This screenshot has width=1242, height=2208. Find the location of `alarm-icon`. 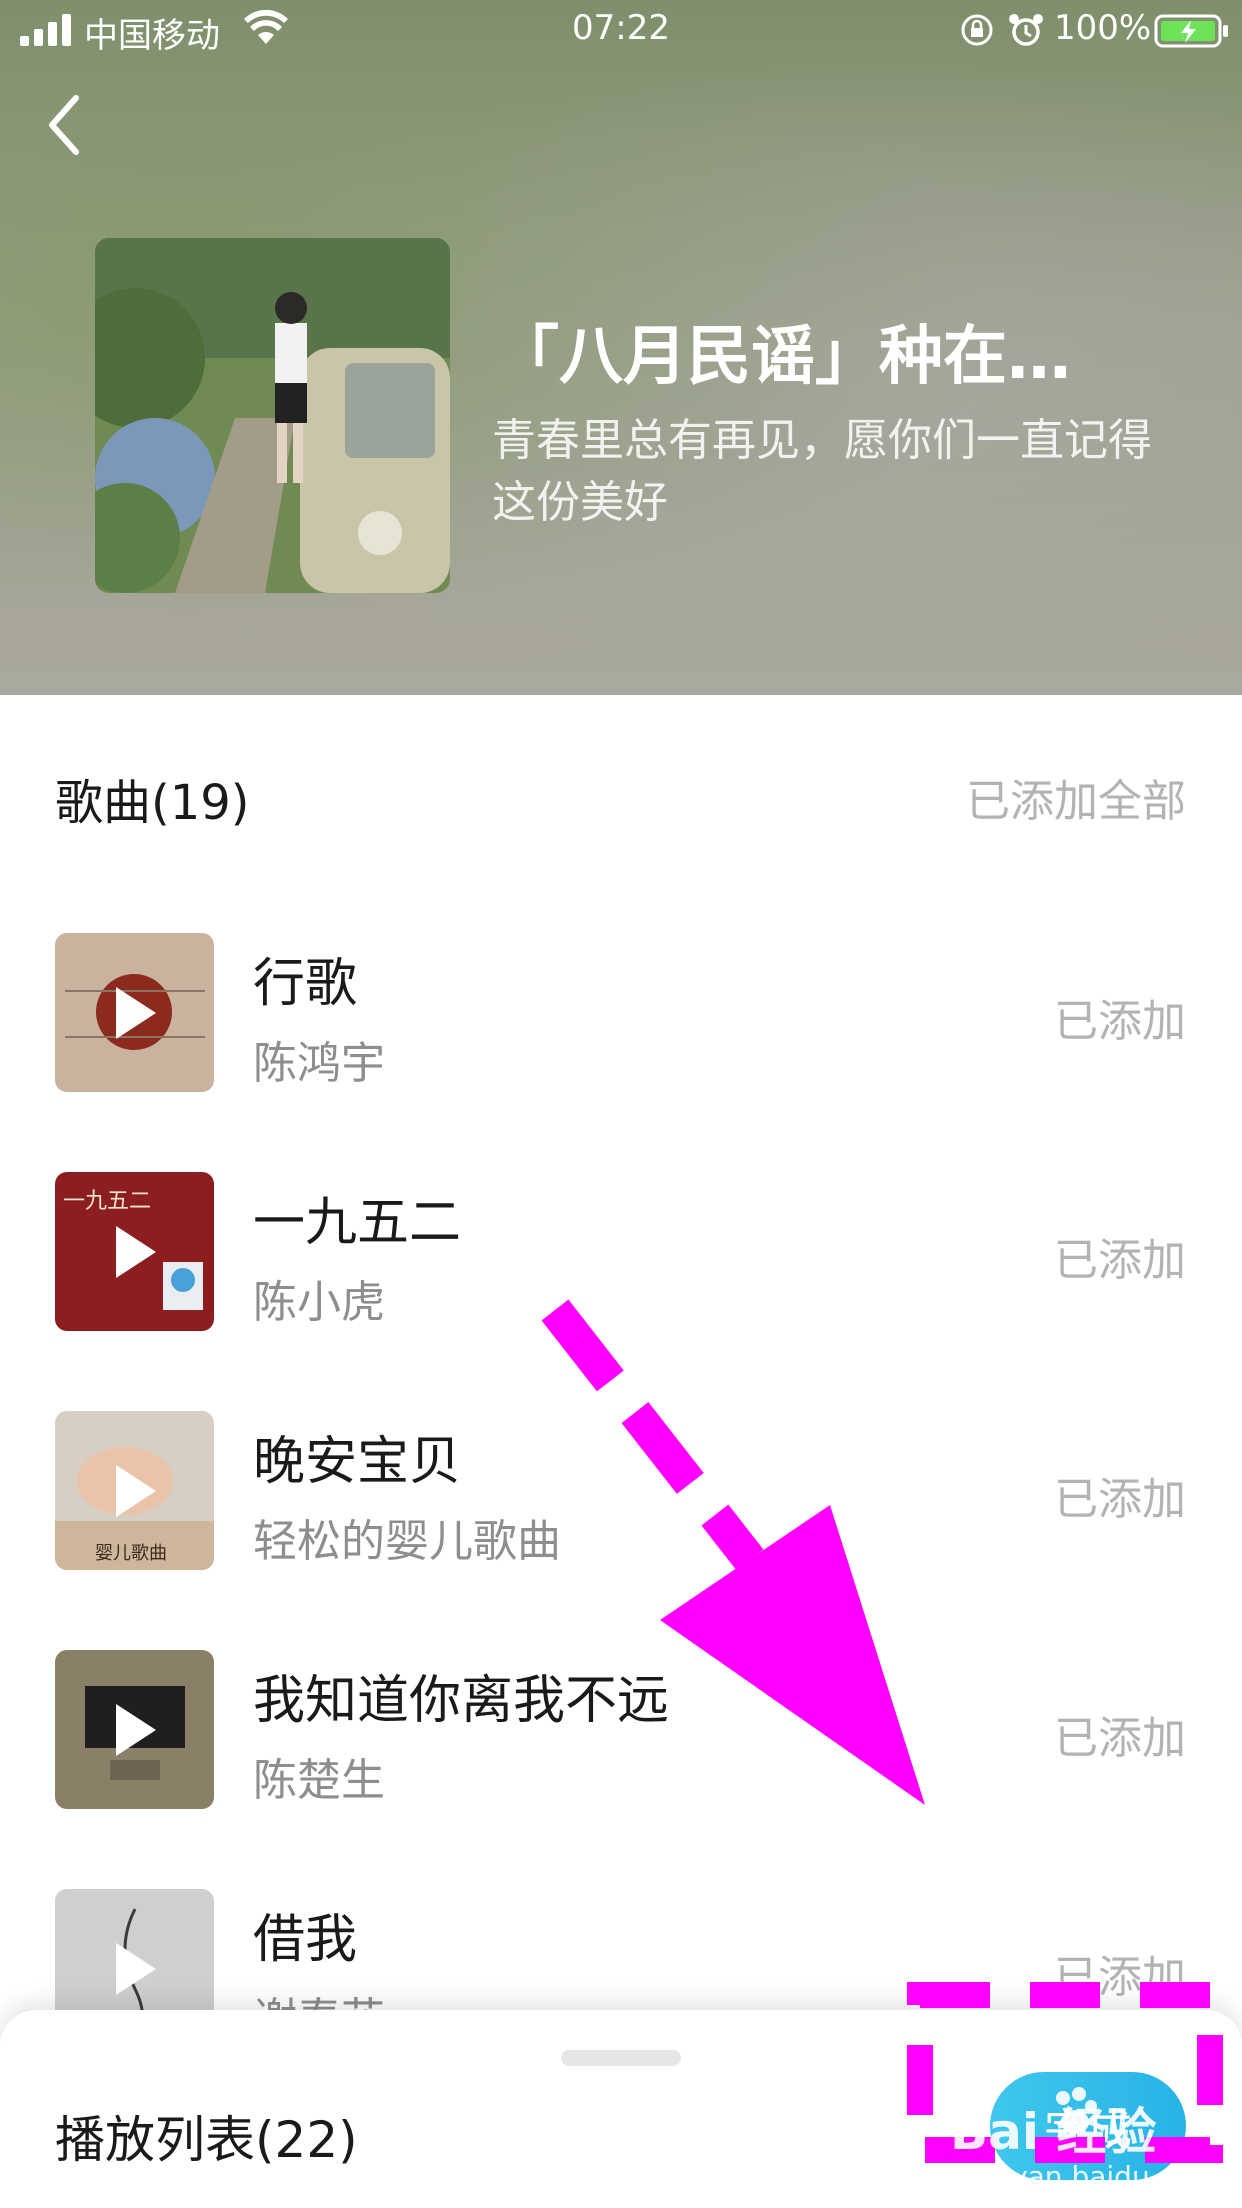

alarm-icon is located at coordinates (1026, 30).